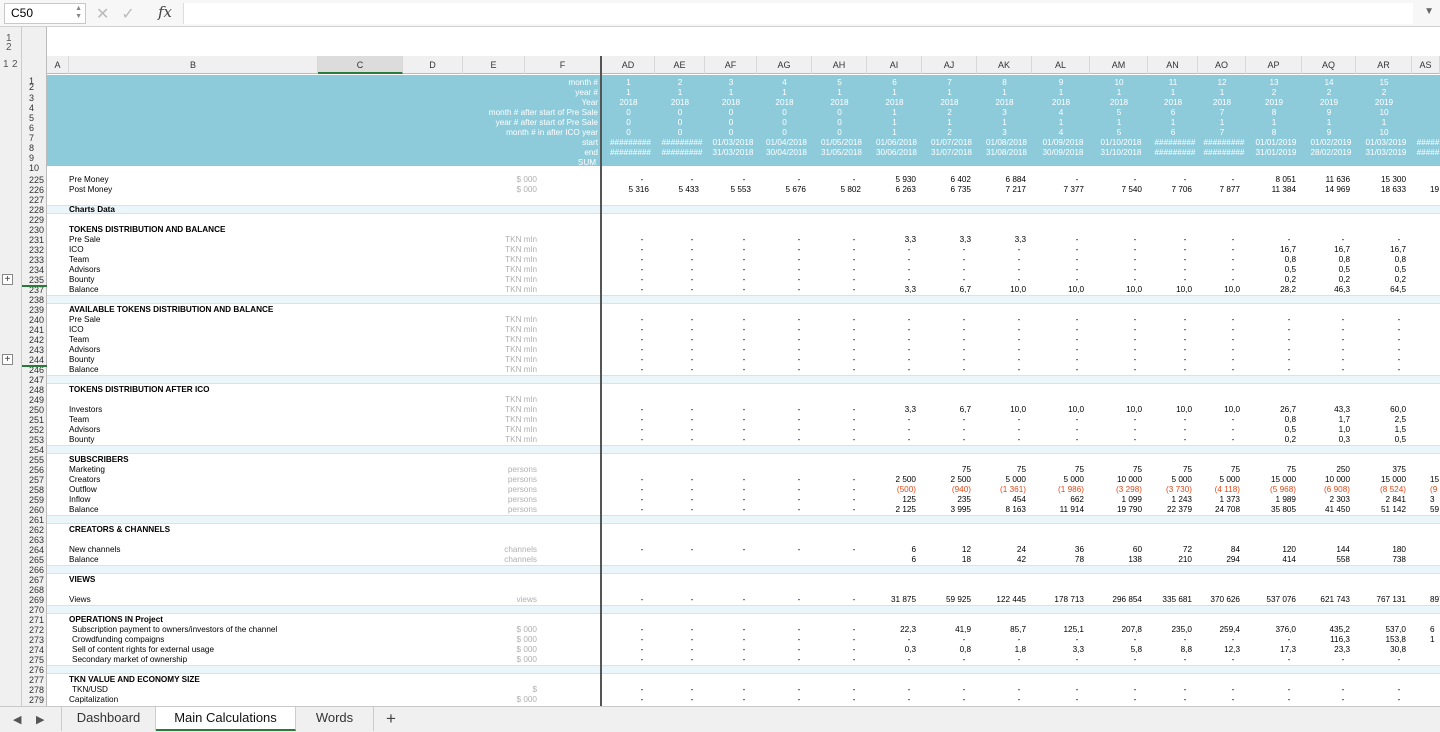 This screenshot has width=1440, height=732. What do you see at coordinates (1119, 190) in the screenshot?
I see `cell-value: 7 540` at bounding box center [1119, 190].